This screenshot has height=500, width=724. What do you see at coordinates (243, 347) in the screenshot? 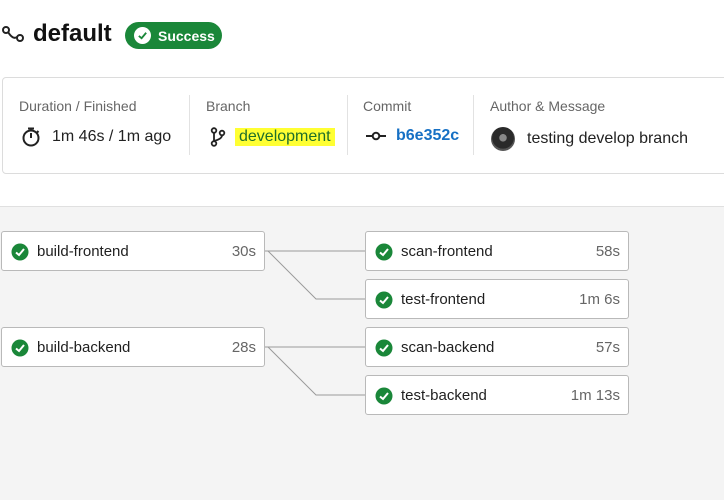
I see `job-duration: 28s` at bounding box center [243, 347].